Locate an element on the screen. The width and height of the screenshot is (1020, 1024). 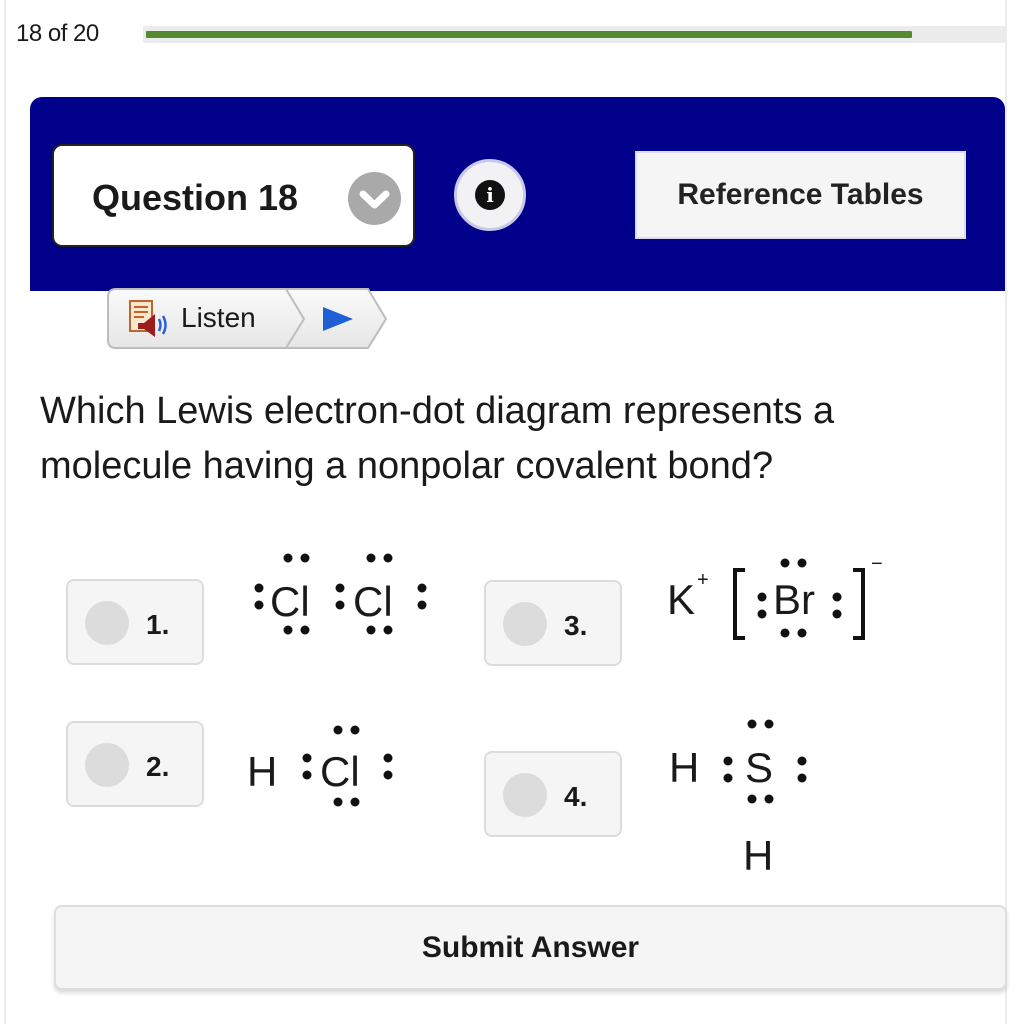
chevron-down-icon is located at coordinates (374, 198).